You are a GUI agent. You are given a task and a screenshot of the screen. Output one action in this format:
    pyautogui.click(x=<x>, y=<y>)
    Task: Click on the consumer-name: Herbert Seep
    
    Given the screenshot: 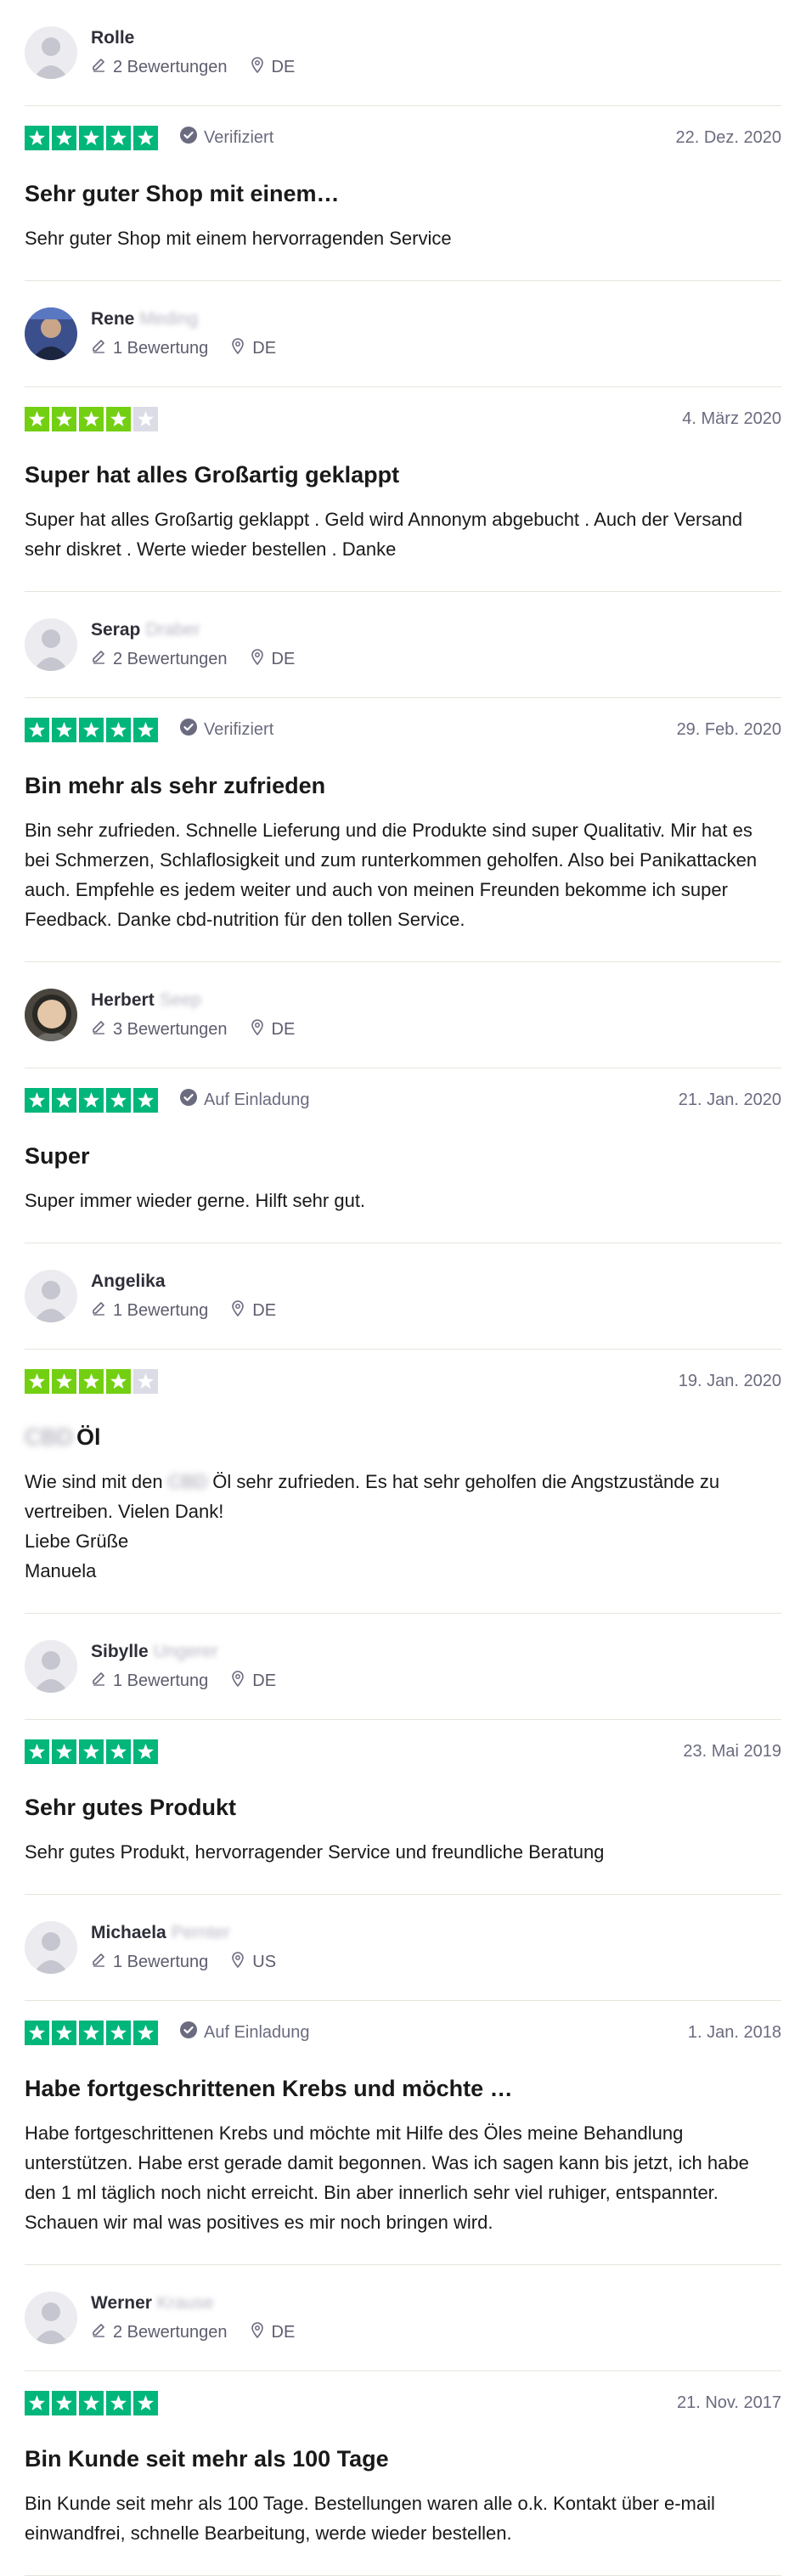 What is the action you would take?
    pyautogui.click(x=193, y=1000)
    